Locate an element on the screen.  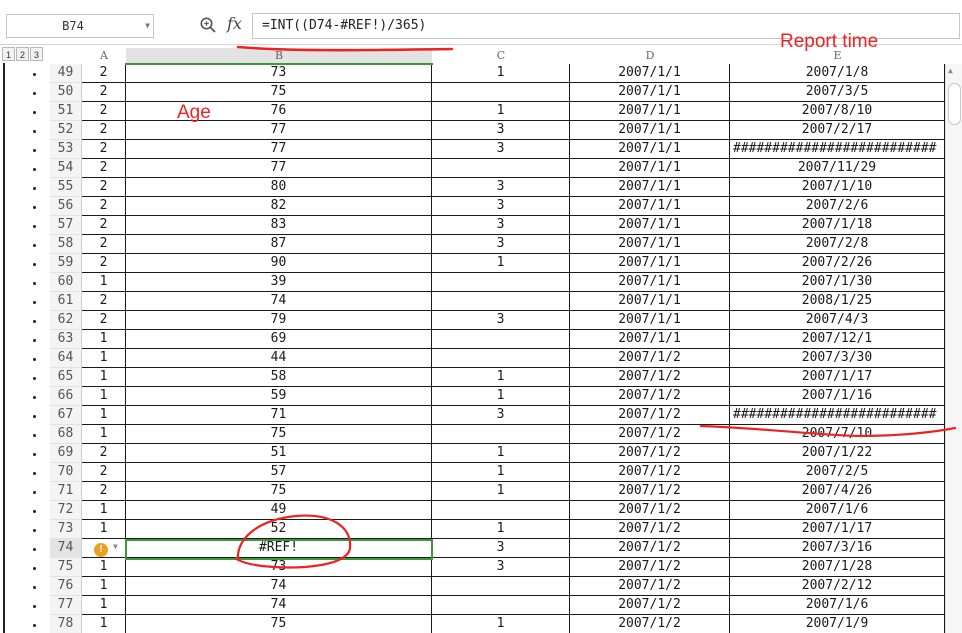
row-header: 51 is located at coordinates (66, 111).